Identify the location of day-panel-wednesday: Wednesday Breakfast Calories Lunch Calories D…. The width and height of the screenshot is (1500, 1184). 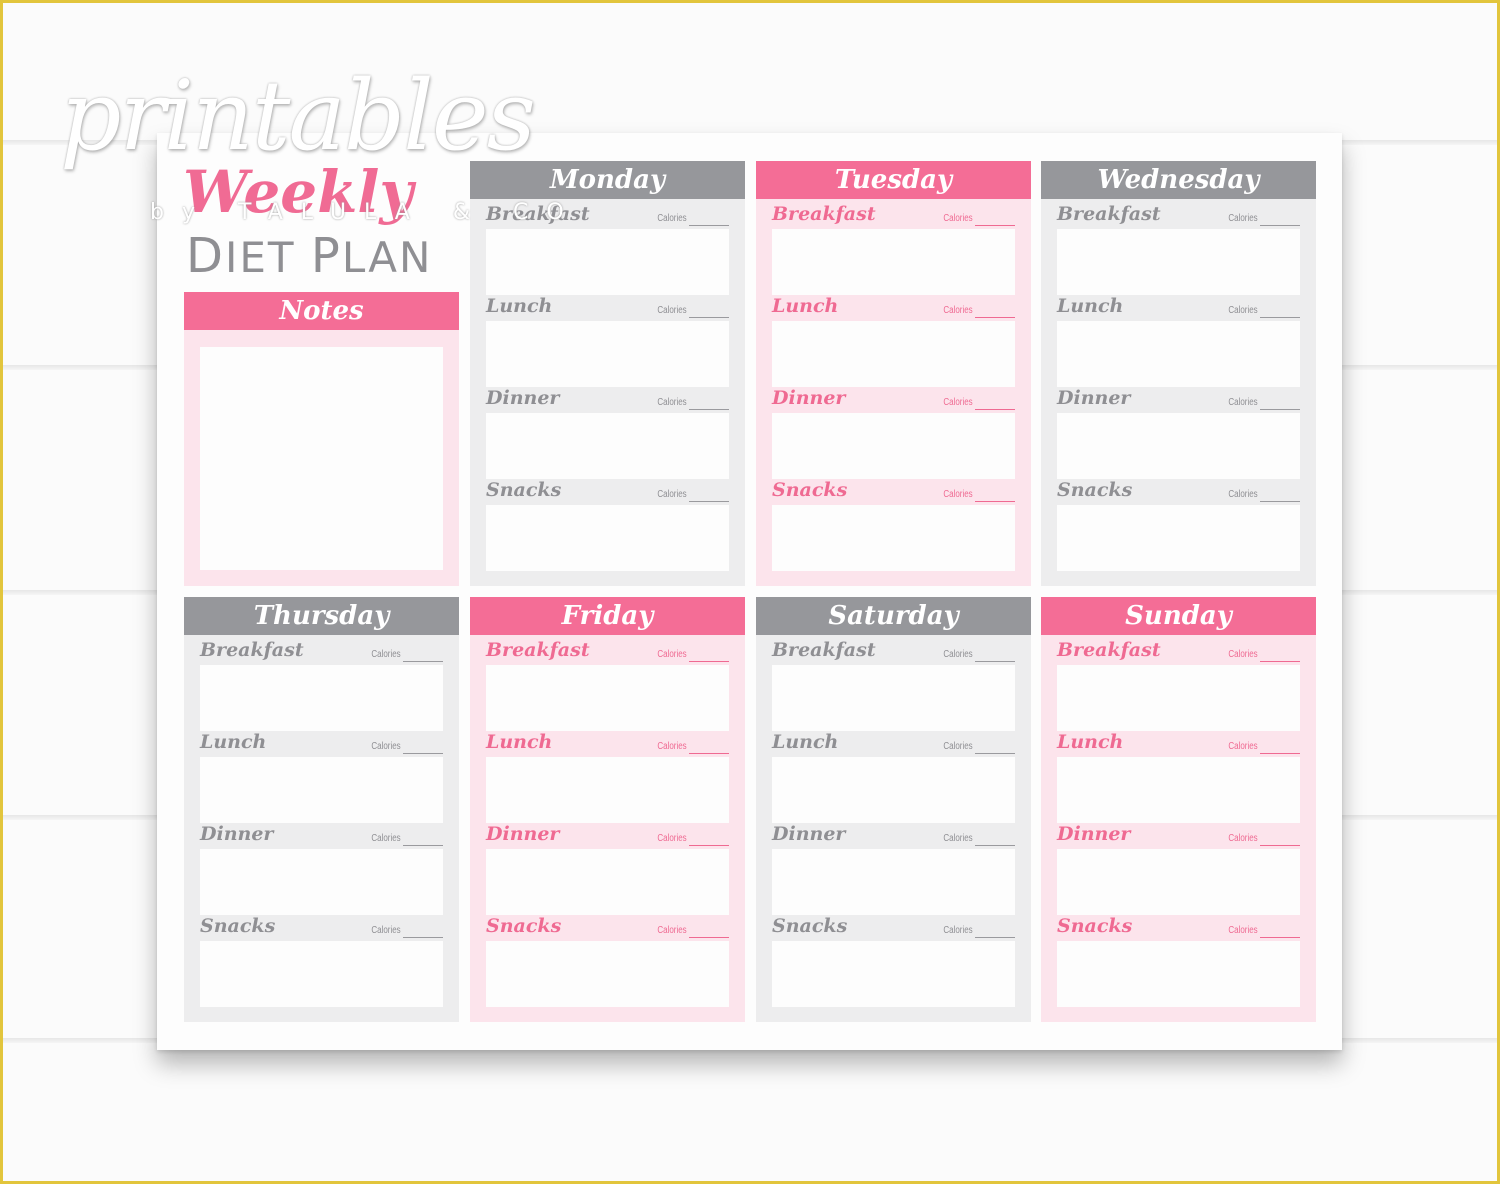
(1178, 373).